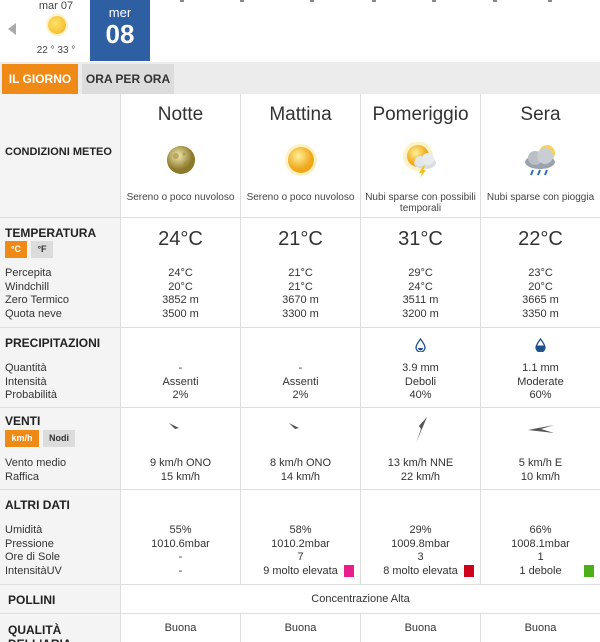  Describe the element at coordinates (58, 152) in the screenshot. I see `section-label: CONDIZIONI METEO` at that location.